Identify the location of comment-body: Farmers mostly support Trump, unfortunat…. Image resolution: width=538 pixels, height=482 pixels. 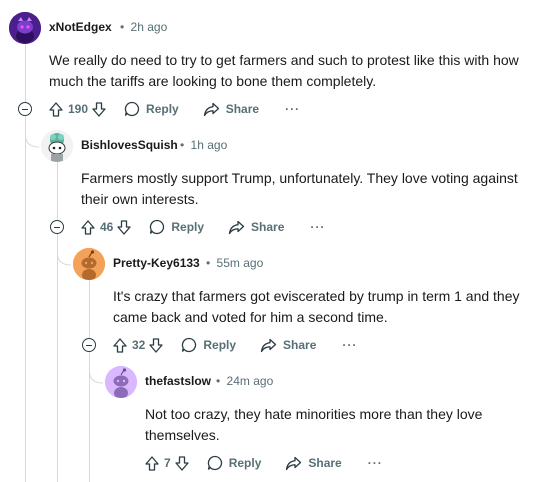
(299, 188).